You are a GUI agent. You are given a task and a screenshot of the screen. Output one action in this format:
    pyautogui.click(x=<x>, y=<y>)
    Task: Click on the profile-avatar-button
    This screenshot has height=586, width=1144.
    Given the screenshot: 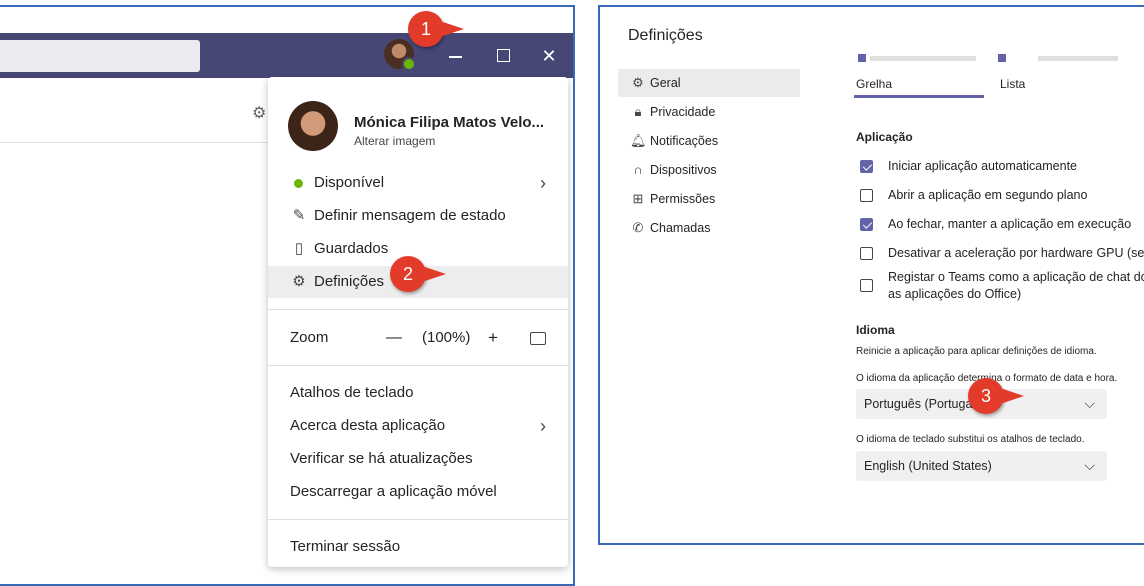 What is the action you would take?
    pyautogui.click(x=400, y=55)
    